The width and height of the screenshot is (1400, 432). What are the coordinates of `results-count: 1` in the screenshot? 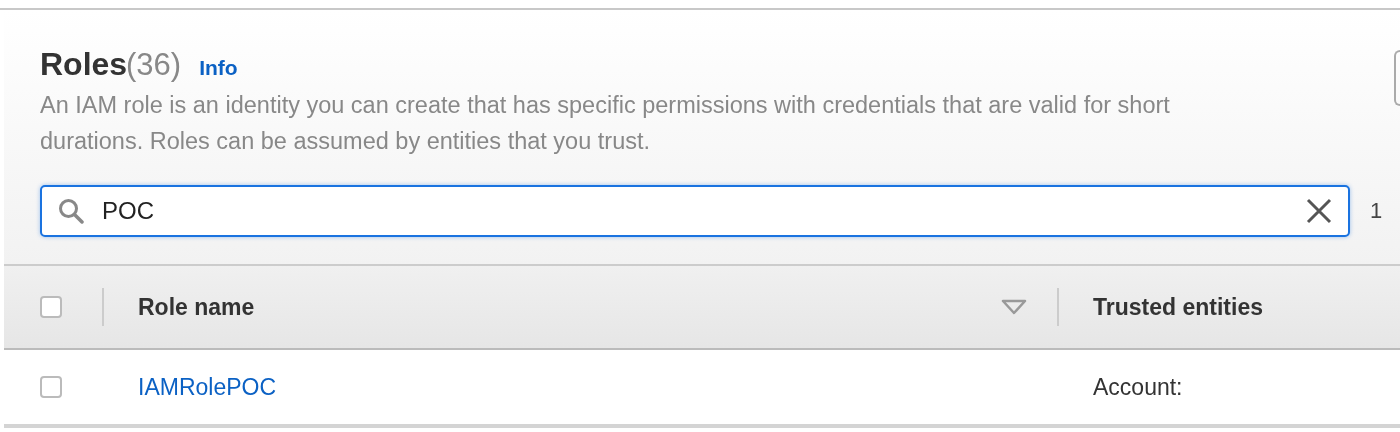 It's located at (1376, 211).